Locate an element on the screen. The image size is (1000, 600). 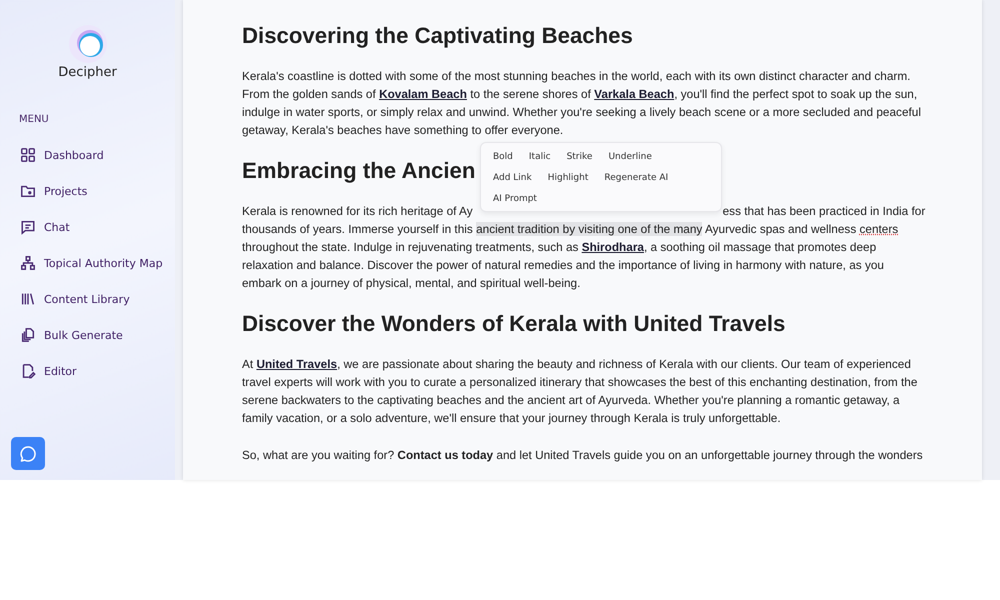
selected-text: ancient tradition by visiting one of the many is located at coordinates (589, 229).